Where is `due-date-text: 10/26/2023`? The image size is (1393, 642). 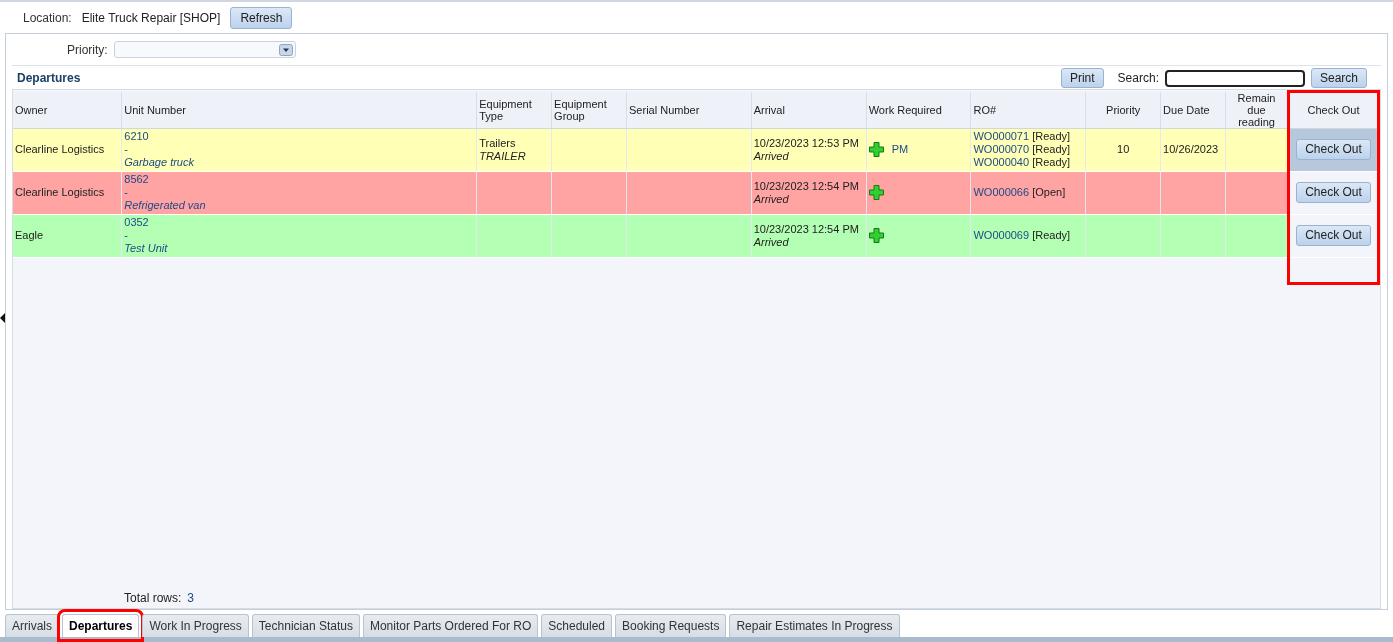
due-date-text: 10/26/2023 is located at coordinates (1191, 149).